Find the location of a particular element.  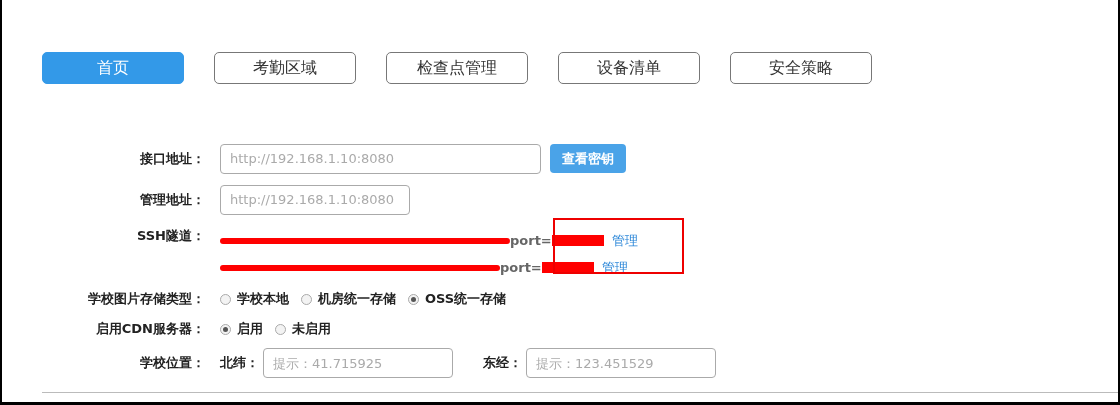

tab: 检查点管理 is located at coordinates (457, 68).